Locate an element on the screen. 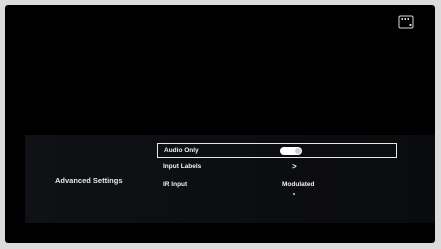 The width and height of the screenshot is (441, 249). audio-only-row: Audio Only is located at coordinates (277, 150).